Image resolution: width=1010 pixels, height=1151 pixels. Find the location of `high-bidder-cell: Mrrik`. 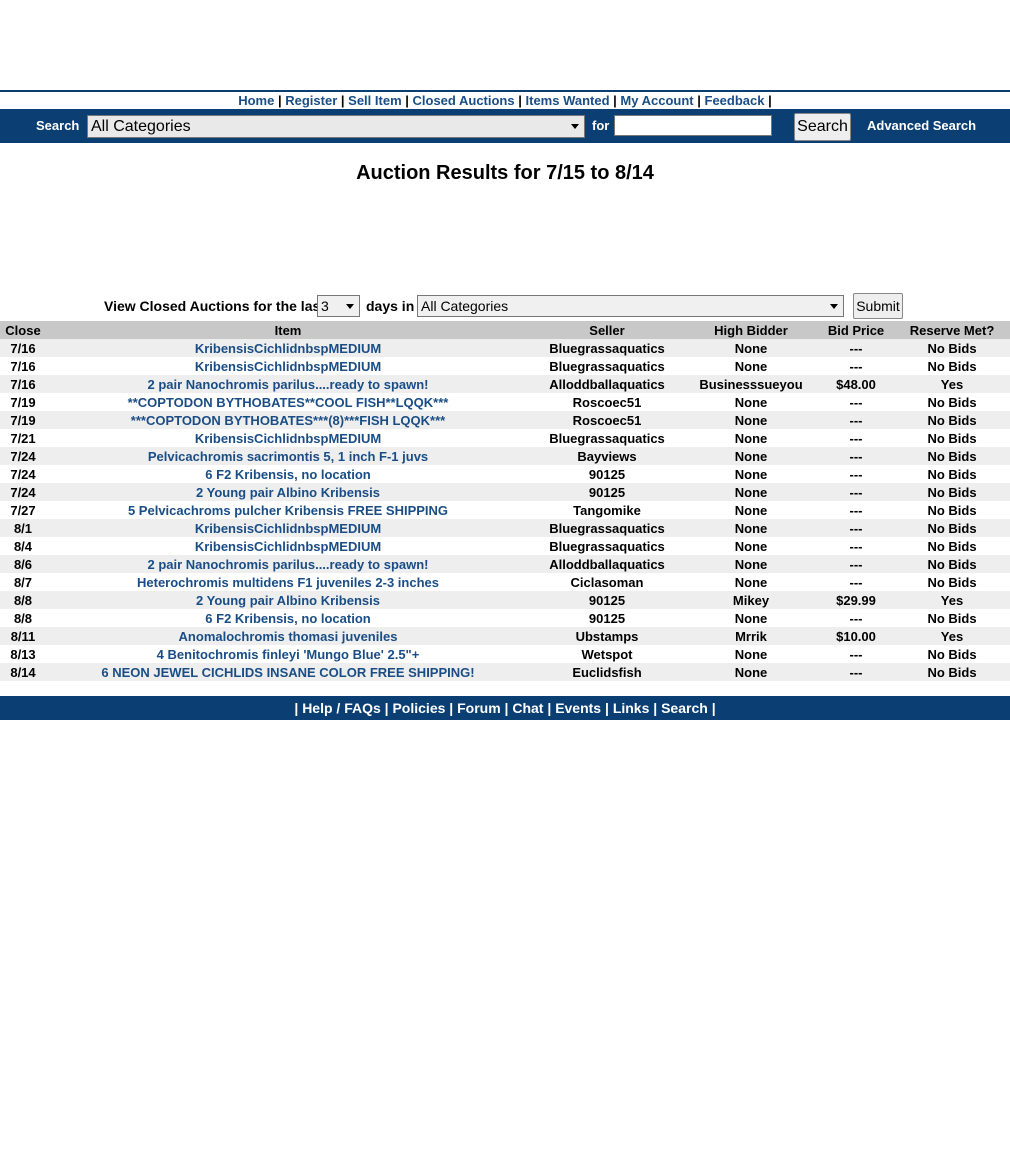

high-bidder-cell: Mrrik is located at coordinates (751, 636).